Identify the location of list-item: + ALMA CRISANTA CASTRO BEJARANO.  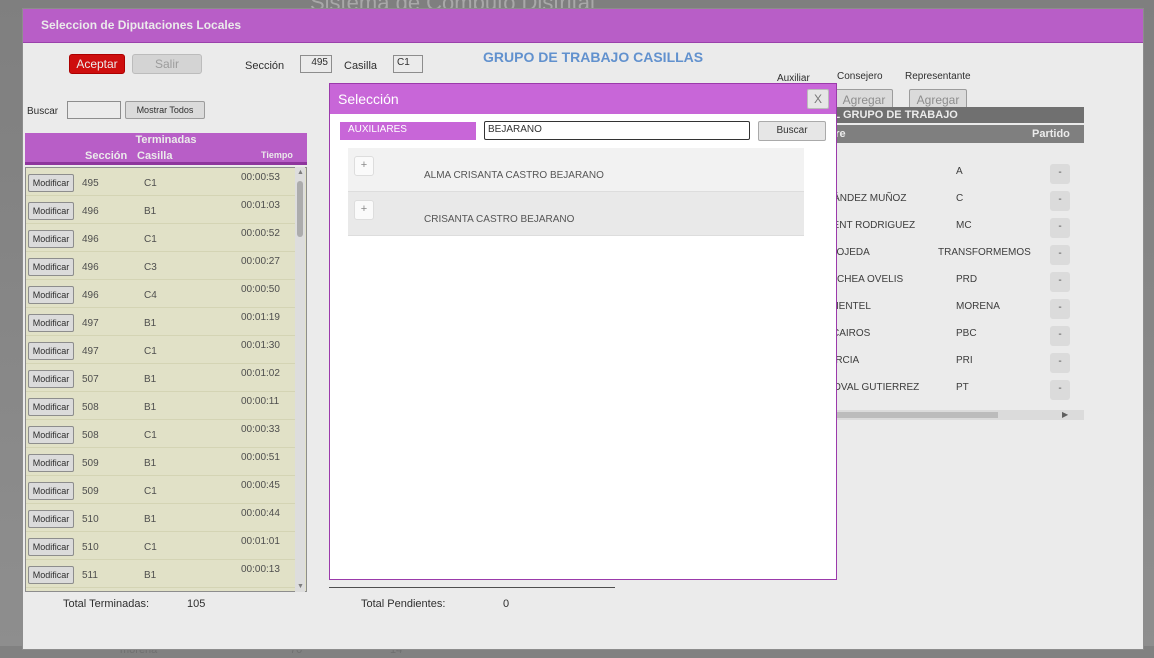
(576, 170).